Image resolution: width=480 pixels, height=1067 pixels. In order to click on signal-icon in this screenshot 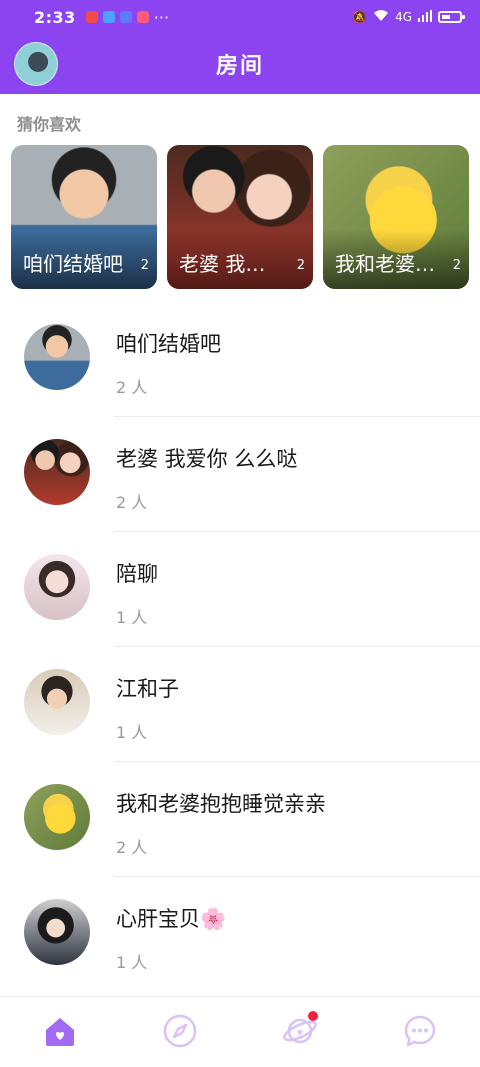, I will do `click(425, 17)`.